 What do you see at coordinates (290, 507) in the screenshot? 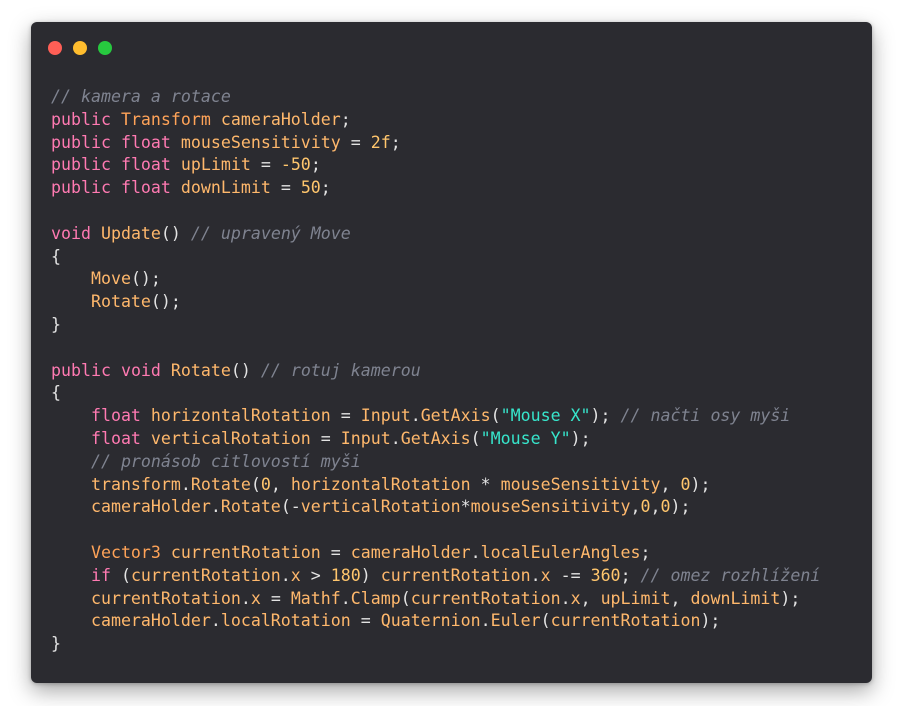
I see `code-token: (-` at bounding box center [290, 507].